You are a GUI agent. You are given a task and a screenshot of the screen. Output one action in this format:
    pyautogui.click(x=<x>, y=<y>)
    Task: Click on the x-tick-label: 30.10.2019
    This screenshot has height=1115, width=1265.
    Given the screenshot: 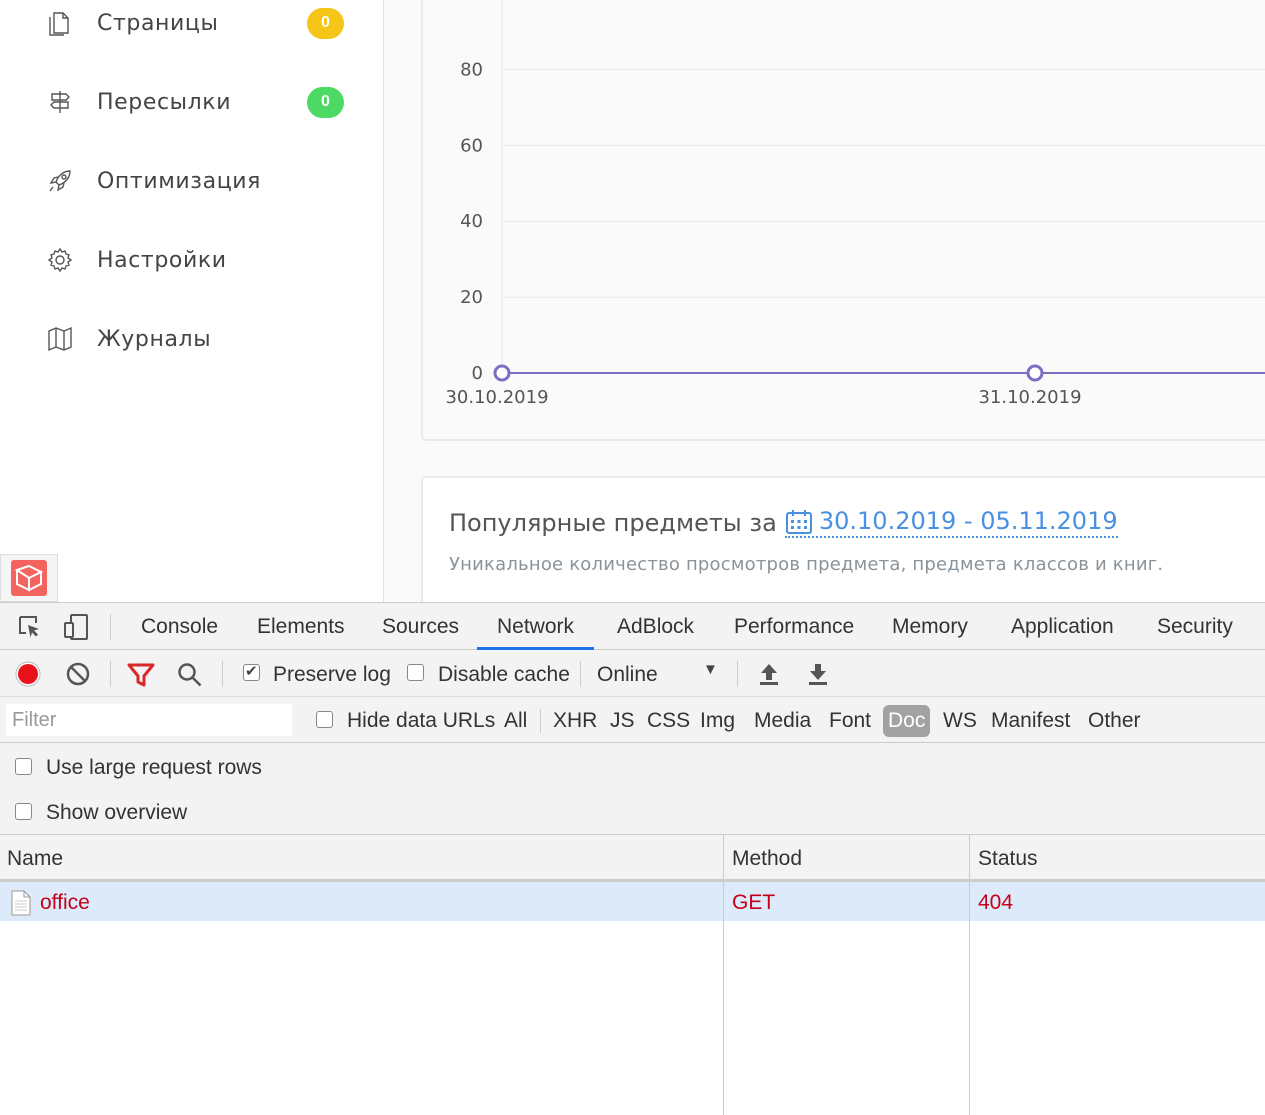 What is the action you would take?
    pyautogui.click(x=496, y=397)
    